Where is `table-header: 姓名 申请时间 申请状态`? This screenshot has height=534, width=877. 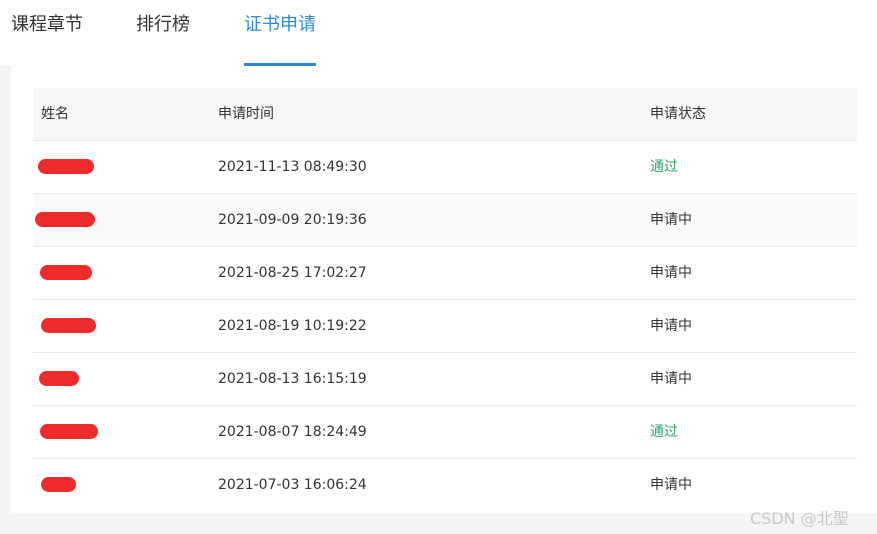
table-header: 姓名 申请时间 申请状态 is located at coordinates (445, 114).